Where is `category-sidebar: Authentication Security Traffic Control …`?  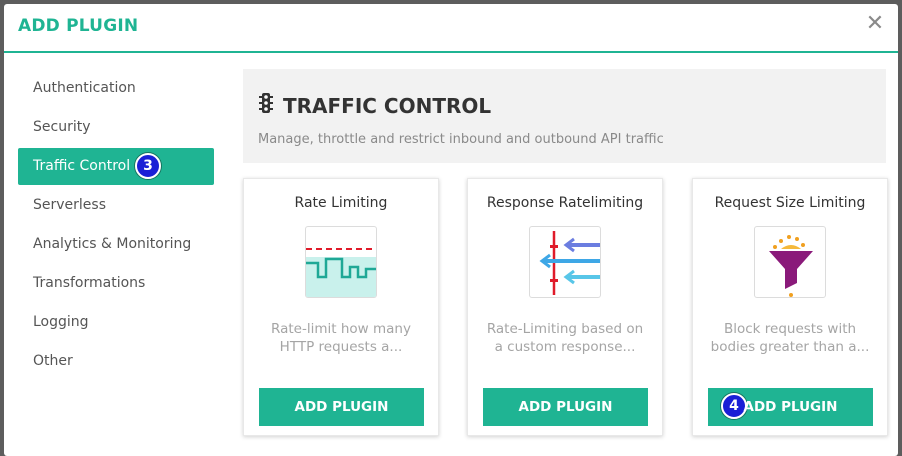 category-sidebar: Authentication Security Traffic Control … is located at coordinates (116, 226).